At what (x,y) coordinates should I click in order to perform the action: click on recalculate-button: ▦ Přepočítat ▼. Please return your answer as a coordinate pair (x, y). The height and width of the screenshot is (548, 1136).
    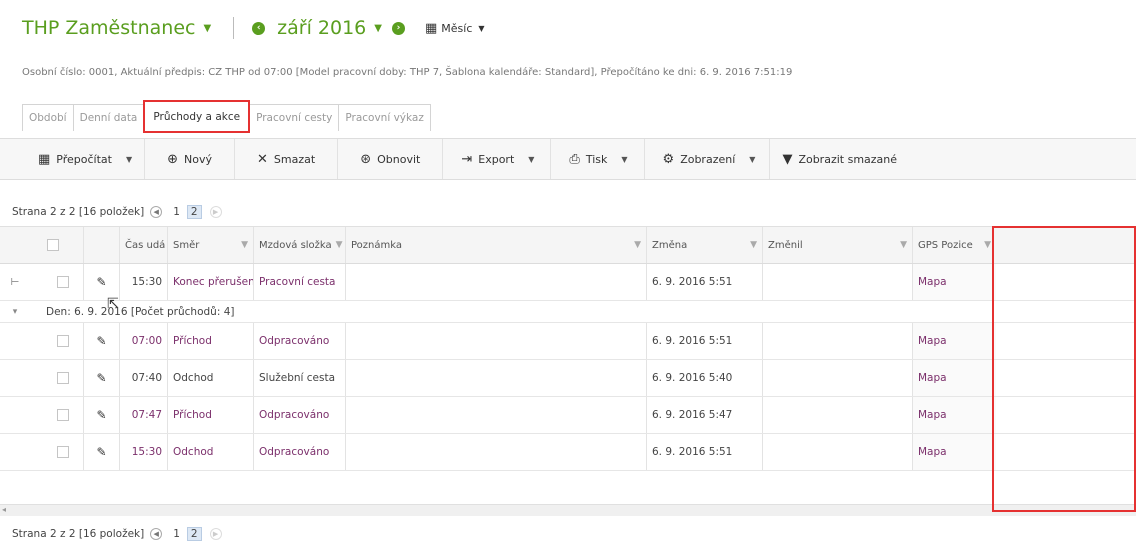
    Looking at the image, I should click on (73, 159).